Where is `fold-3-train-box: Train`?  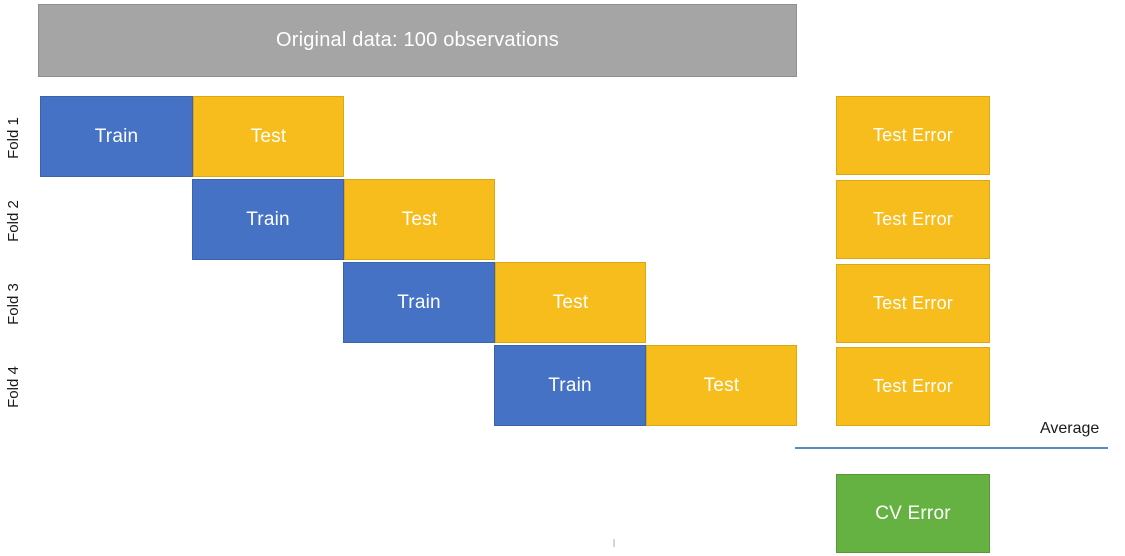
fold-3-train-box: Train is located at coordinates (419, 302).